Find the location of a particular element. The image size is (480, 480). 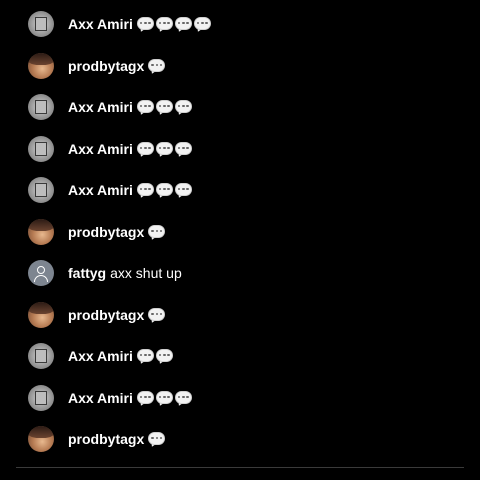

username: fattyg is located at coordinates (87, 273).